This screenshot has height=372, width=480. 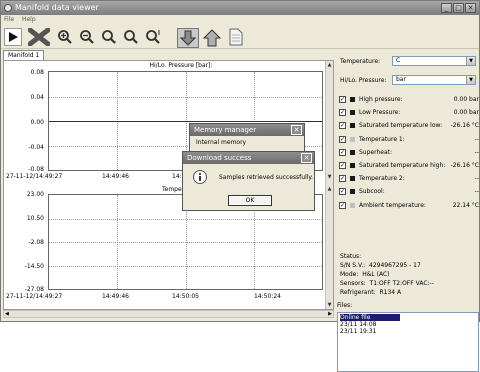 I want to click on maximize-button: □, so click(x=458, y=8).